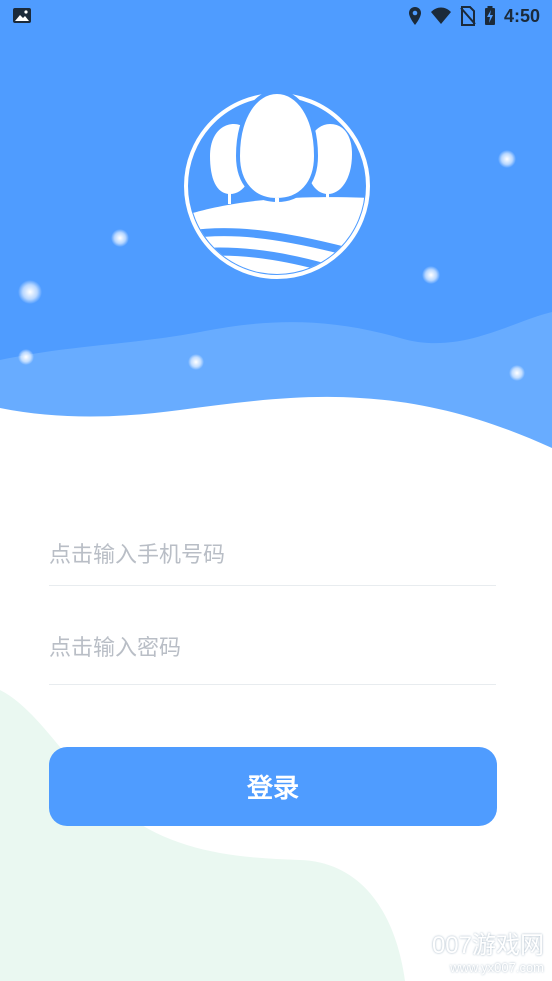 This screenshot has height=981, width=552. I want to click on password-field, so click(272, 648).